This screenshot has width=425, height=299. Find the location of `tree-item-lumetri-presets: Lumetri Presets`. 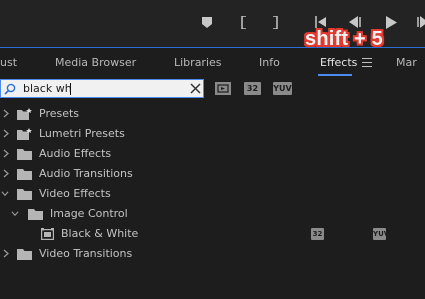

tree-item-lumetri-presets: Lumetri Presets is located at coordinates (212, 134).